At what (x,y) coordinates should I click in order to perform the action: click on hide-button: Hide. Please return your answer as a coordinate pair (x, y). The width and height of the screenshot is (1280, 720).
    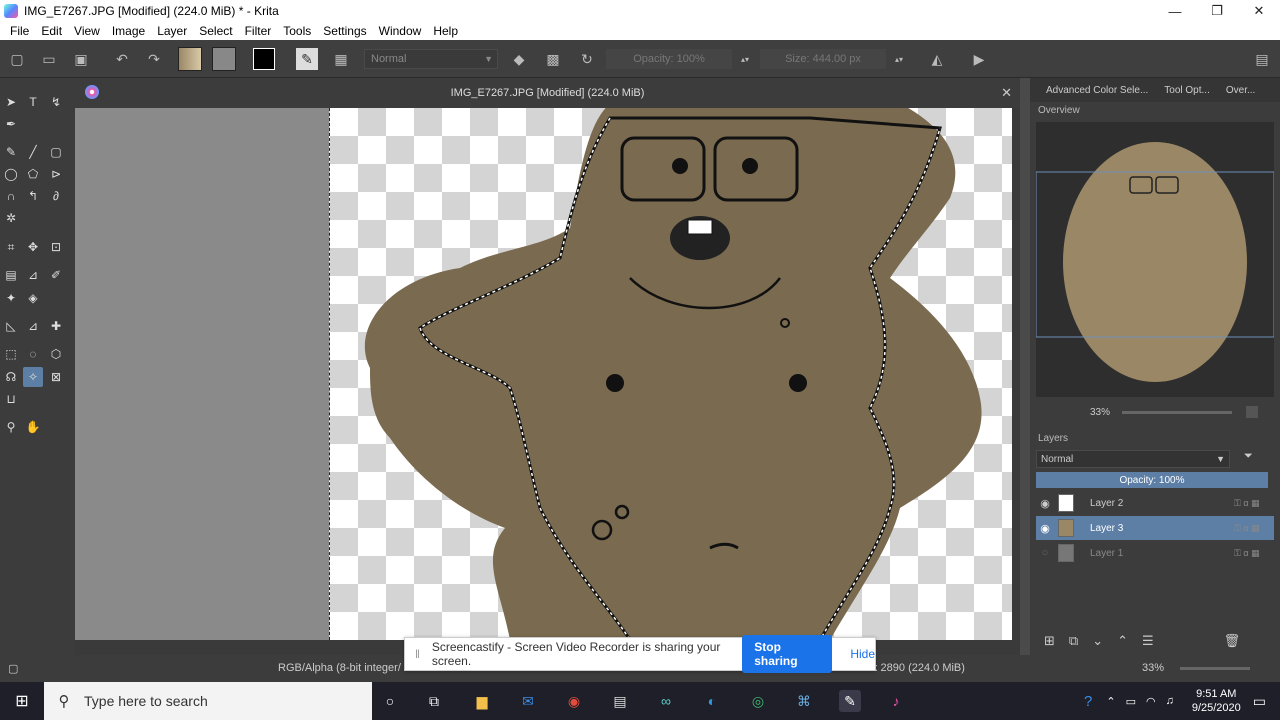
    Looking at the image, I should click on (862, 654).